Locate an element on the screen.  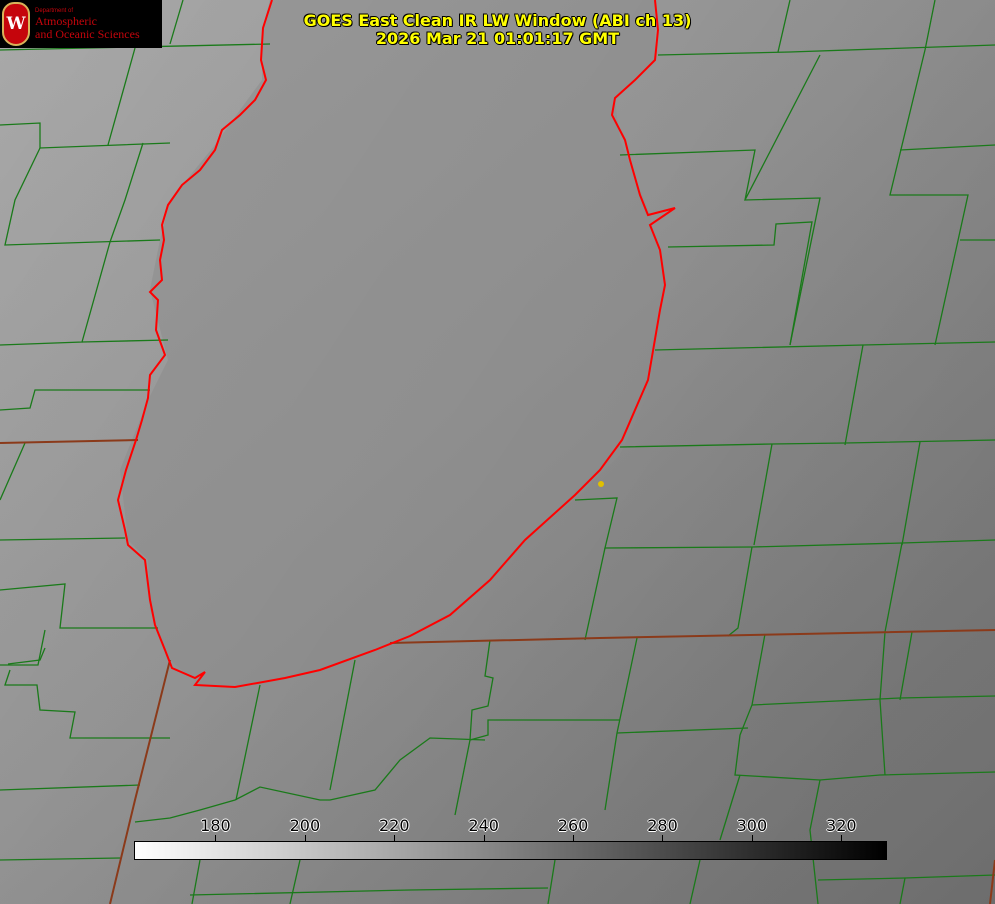
colorbar-legend: 180 200 220 240 260 280 300 320 is located at coordinates (510, 836).